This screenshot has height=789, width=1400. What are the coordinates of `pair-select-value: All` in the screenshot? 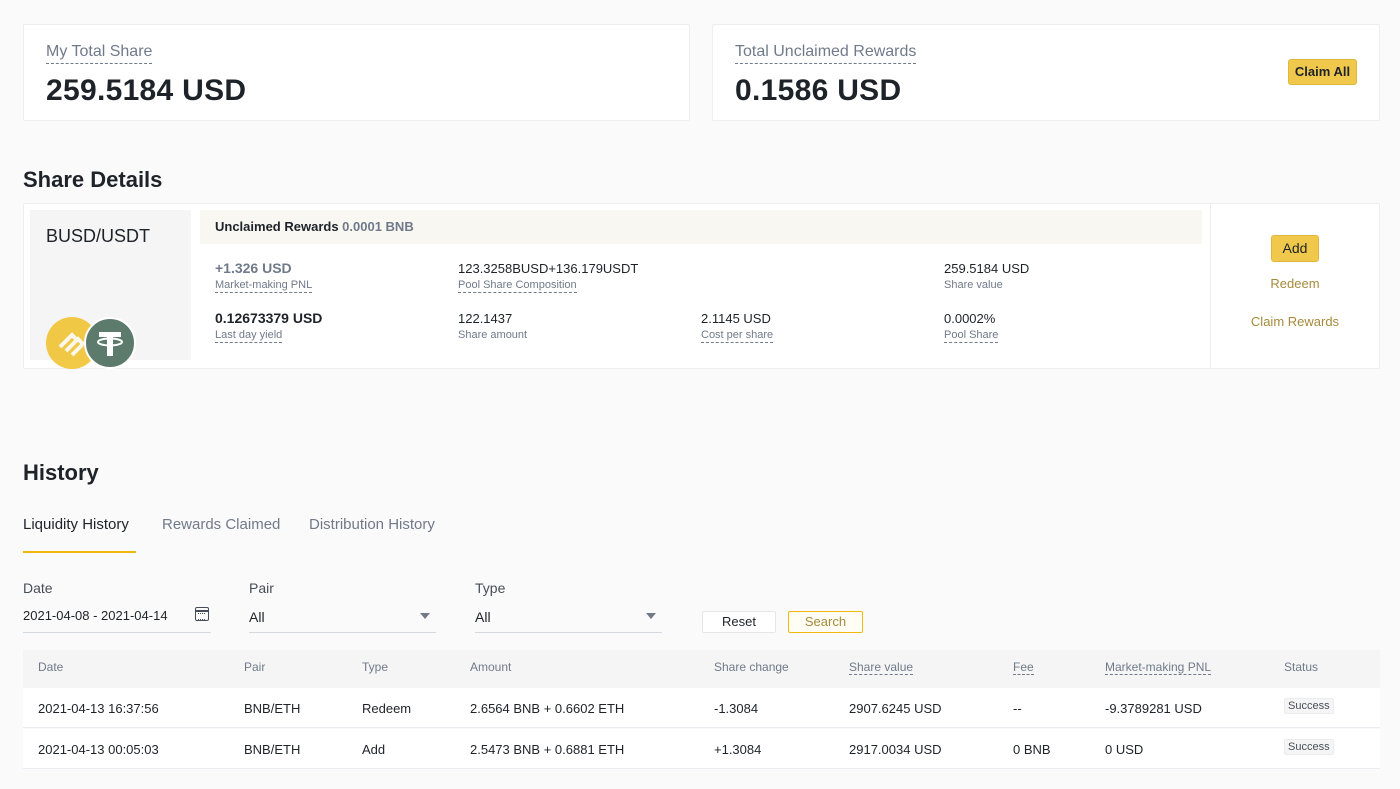 It's located at (257, 617).